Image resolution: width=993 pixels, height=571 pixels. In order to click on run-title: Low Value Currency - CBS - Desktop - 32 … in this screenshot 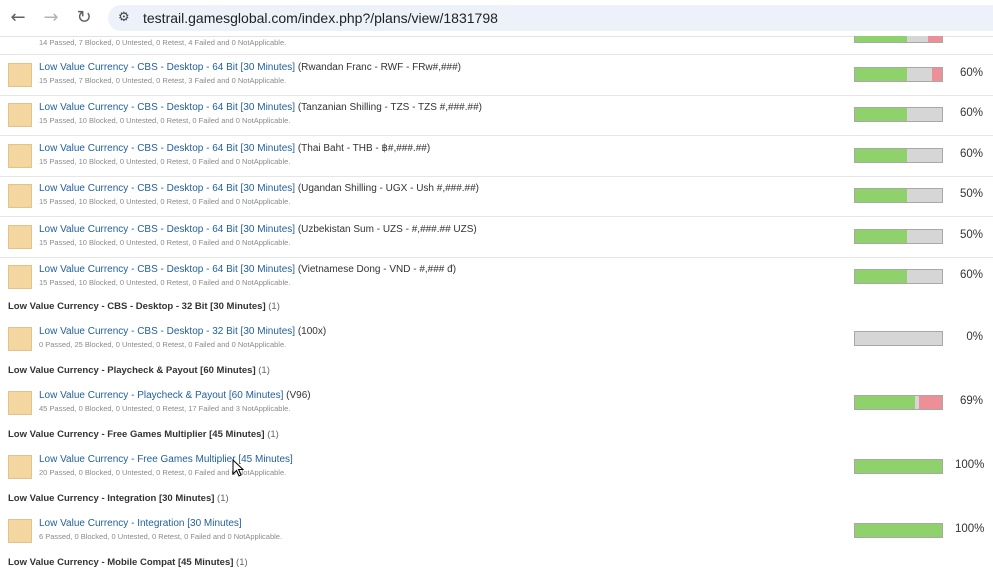, I will do `click(182, 331)`.